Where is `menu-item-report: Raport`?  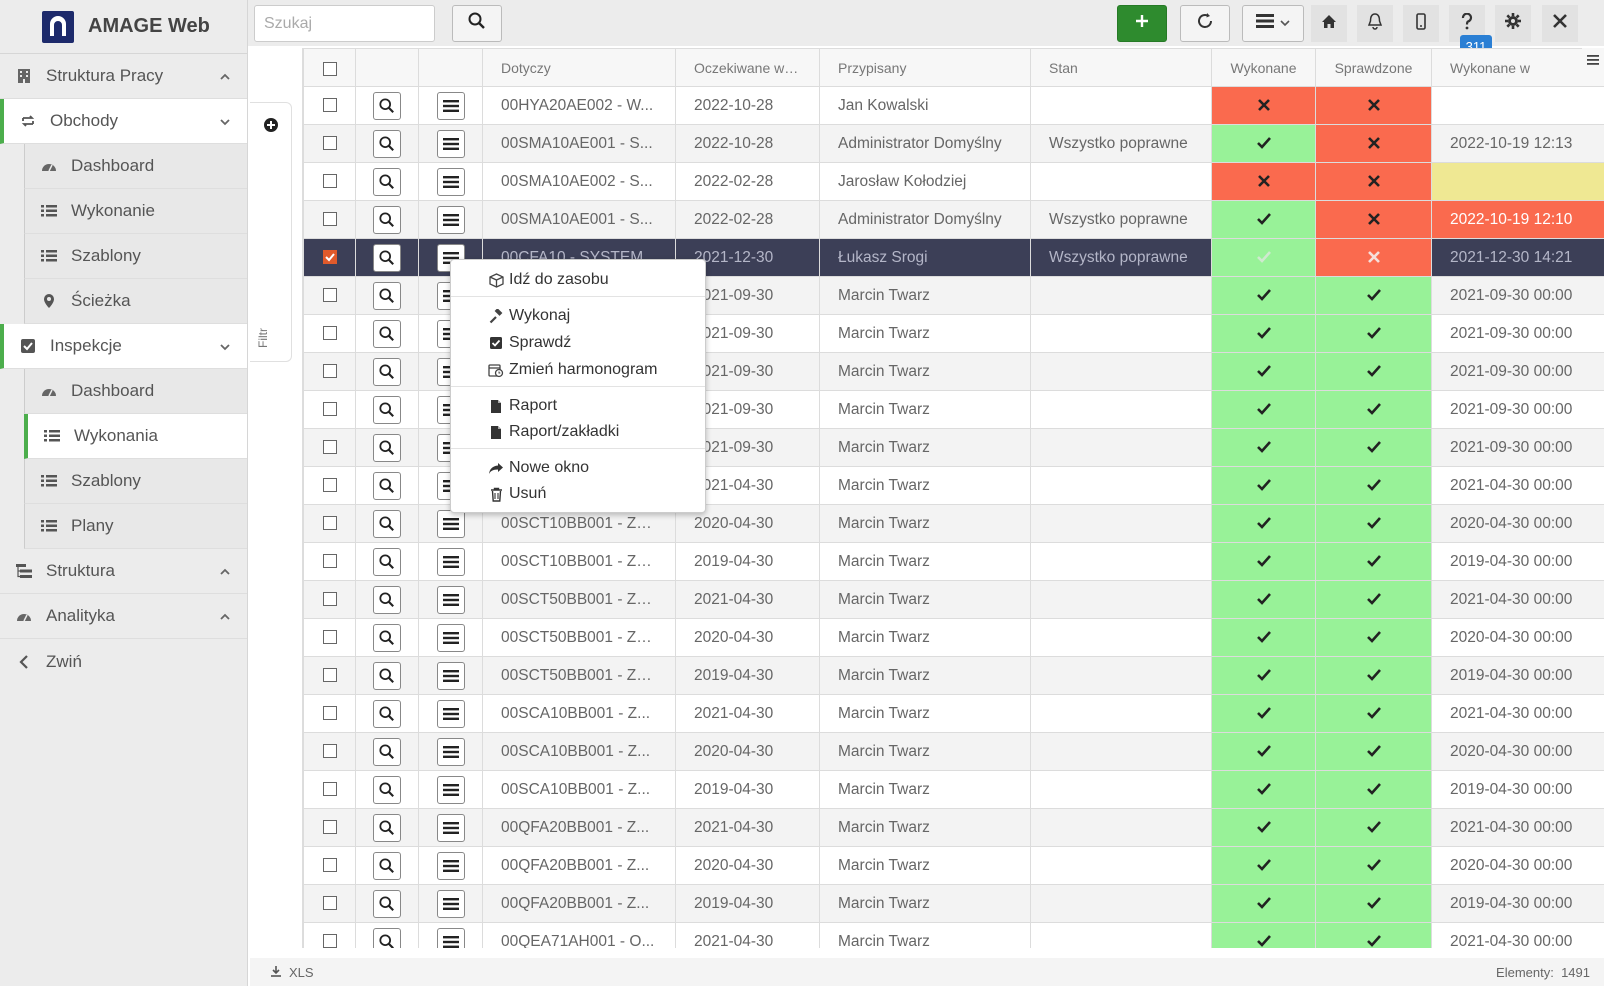 menu-item-report: Raport is located at coordinates (522, 406).